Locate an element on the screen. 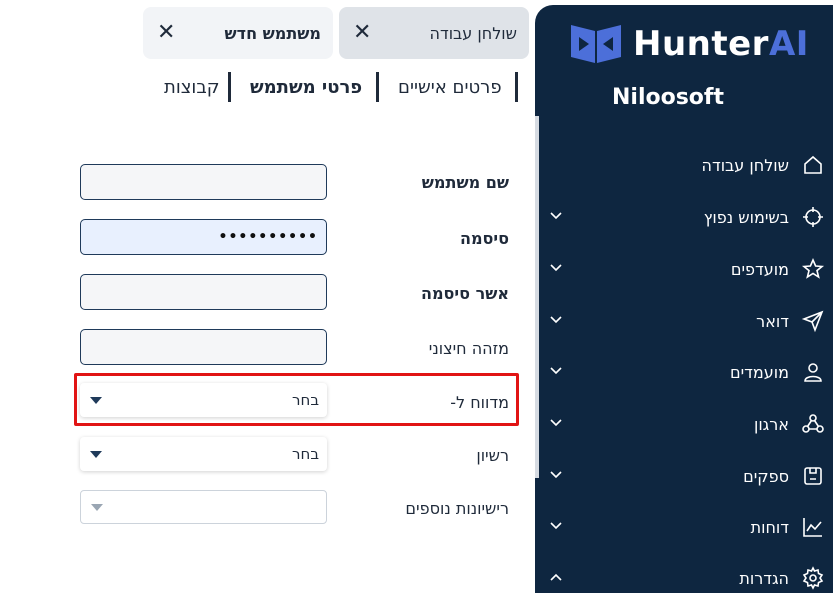 The width and height of the screenshot is (833, 593). brand-logo: HunterAI is located at coordinates (690, 44).